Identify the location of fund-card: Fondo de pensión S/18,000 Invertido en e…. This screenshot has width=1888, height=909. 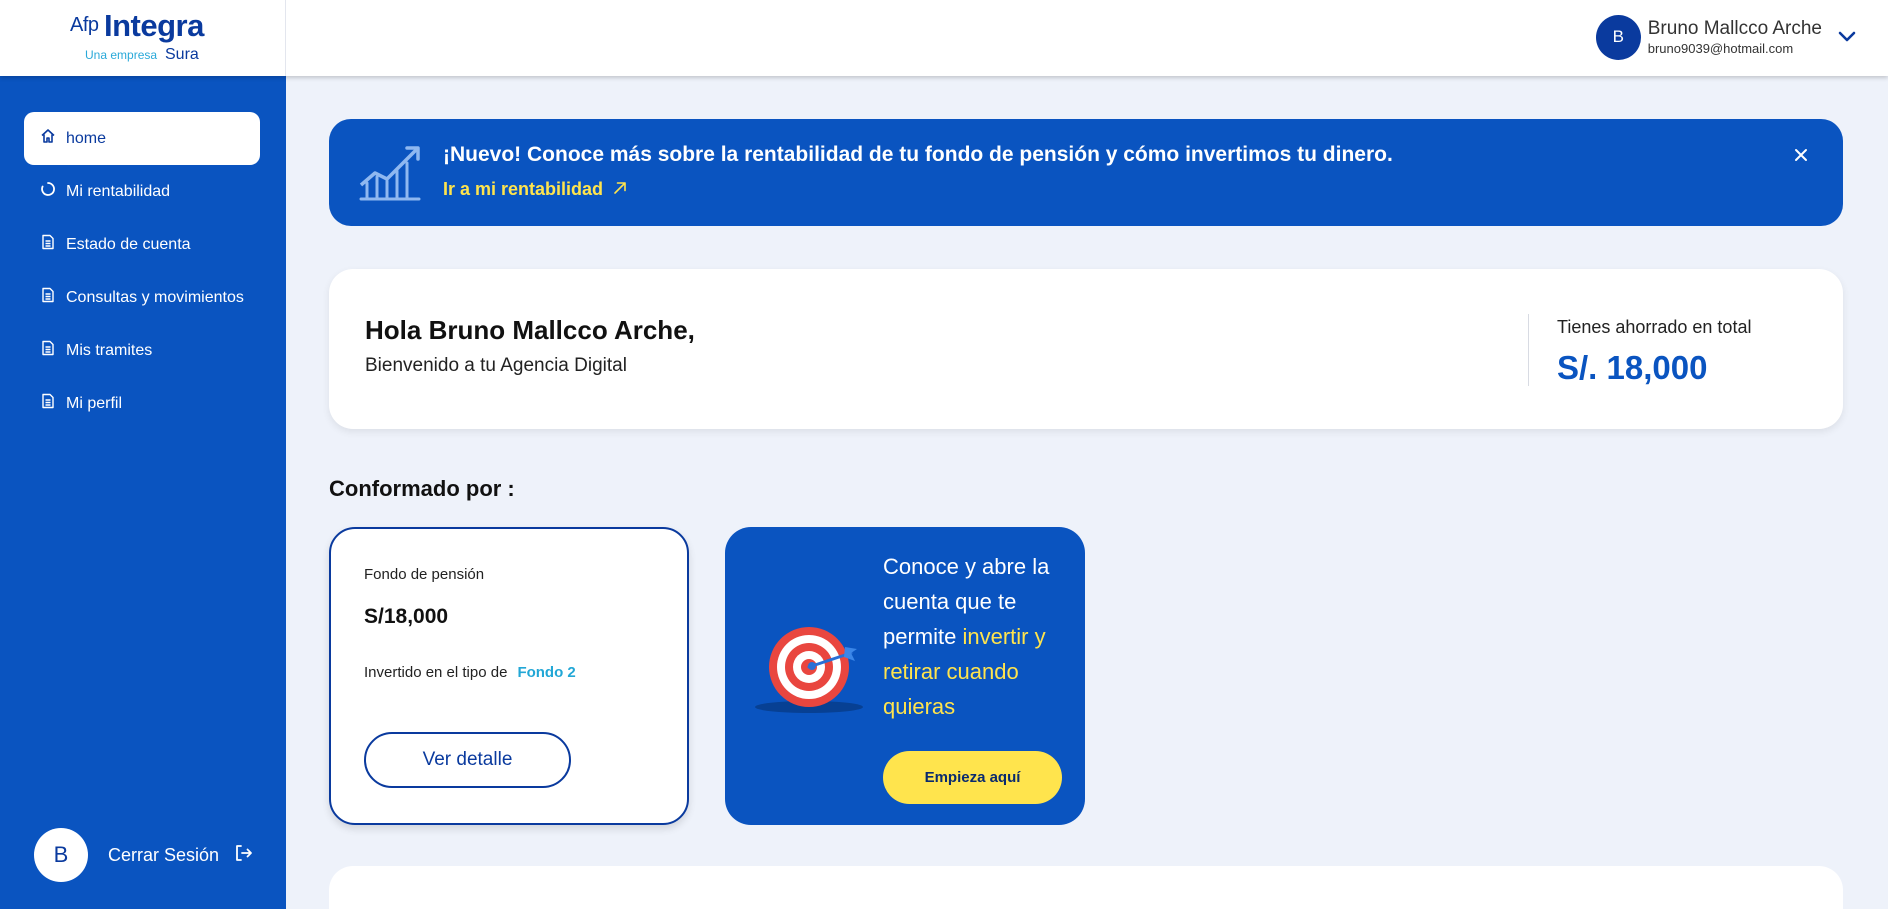
(509, 676).